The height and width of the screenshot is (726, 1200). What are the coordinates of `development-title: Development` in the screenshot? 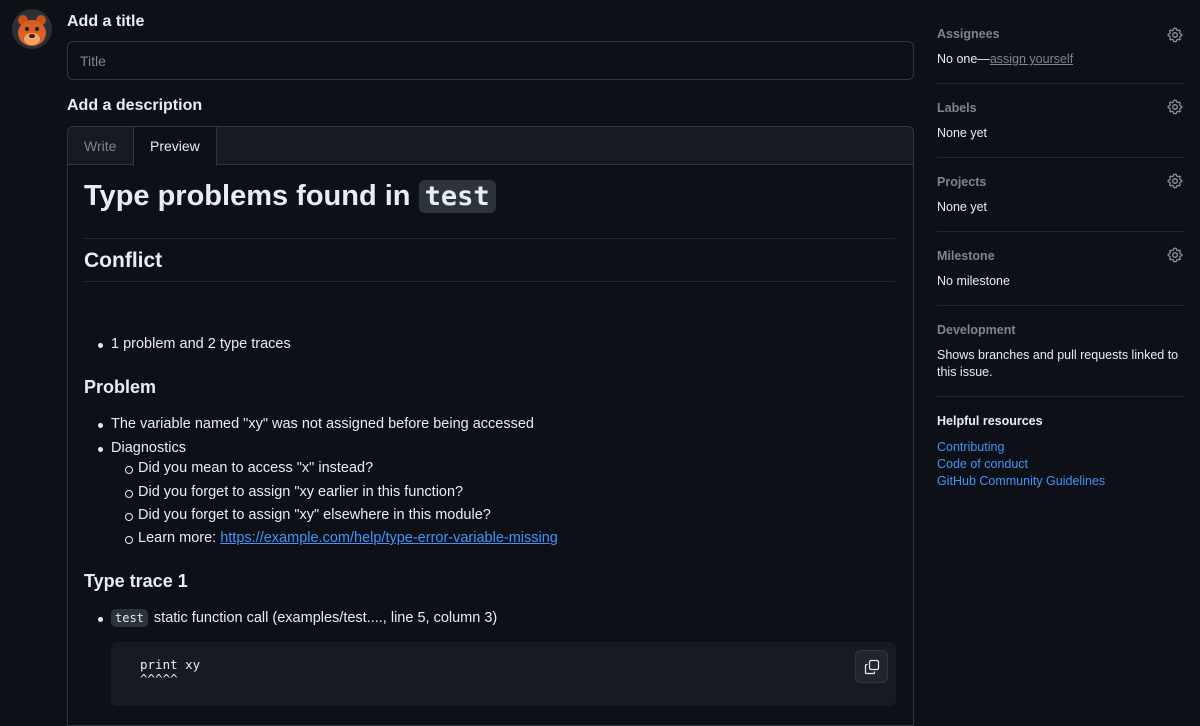 It's located at (976, 330).